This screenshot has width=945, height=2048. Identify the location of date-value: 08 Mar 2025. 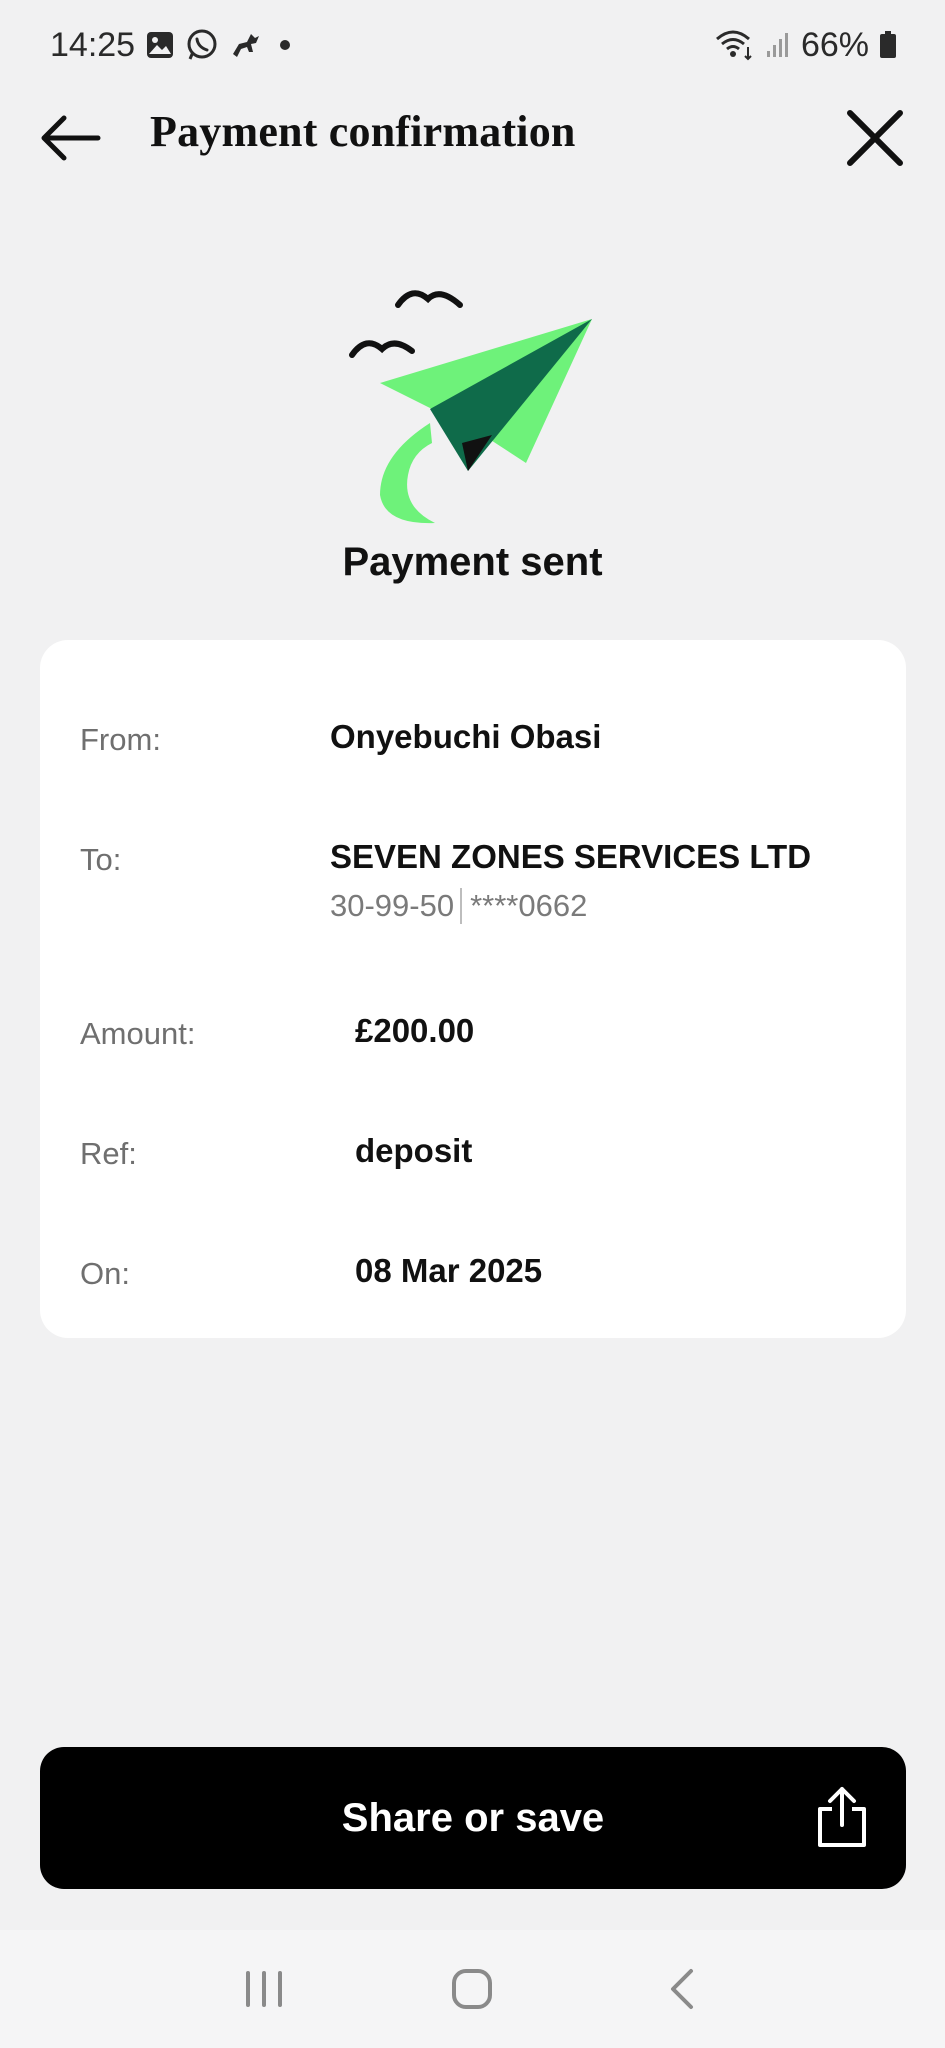
(449, 1270).